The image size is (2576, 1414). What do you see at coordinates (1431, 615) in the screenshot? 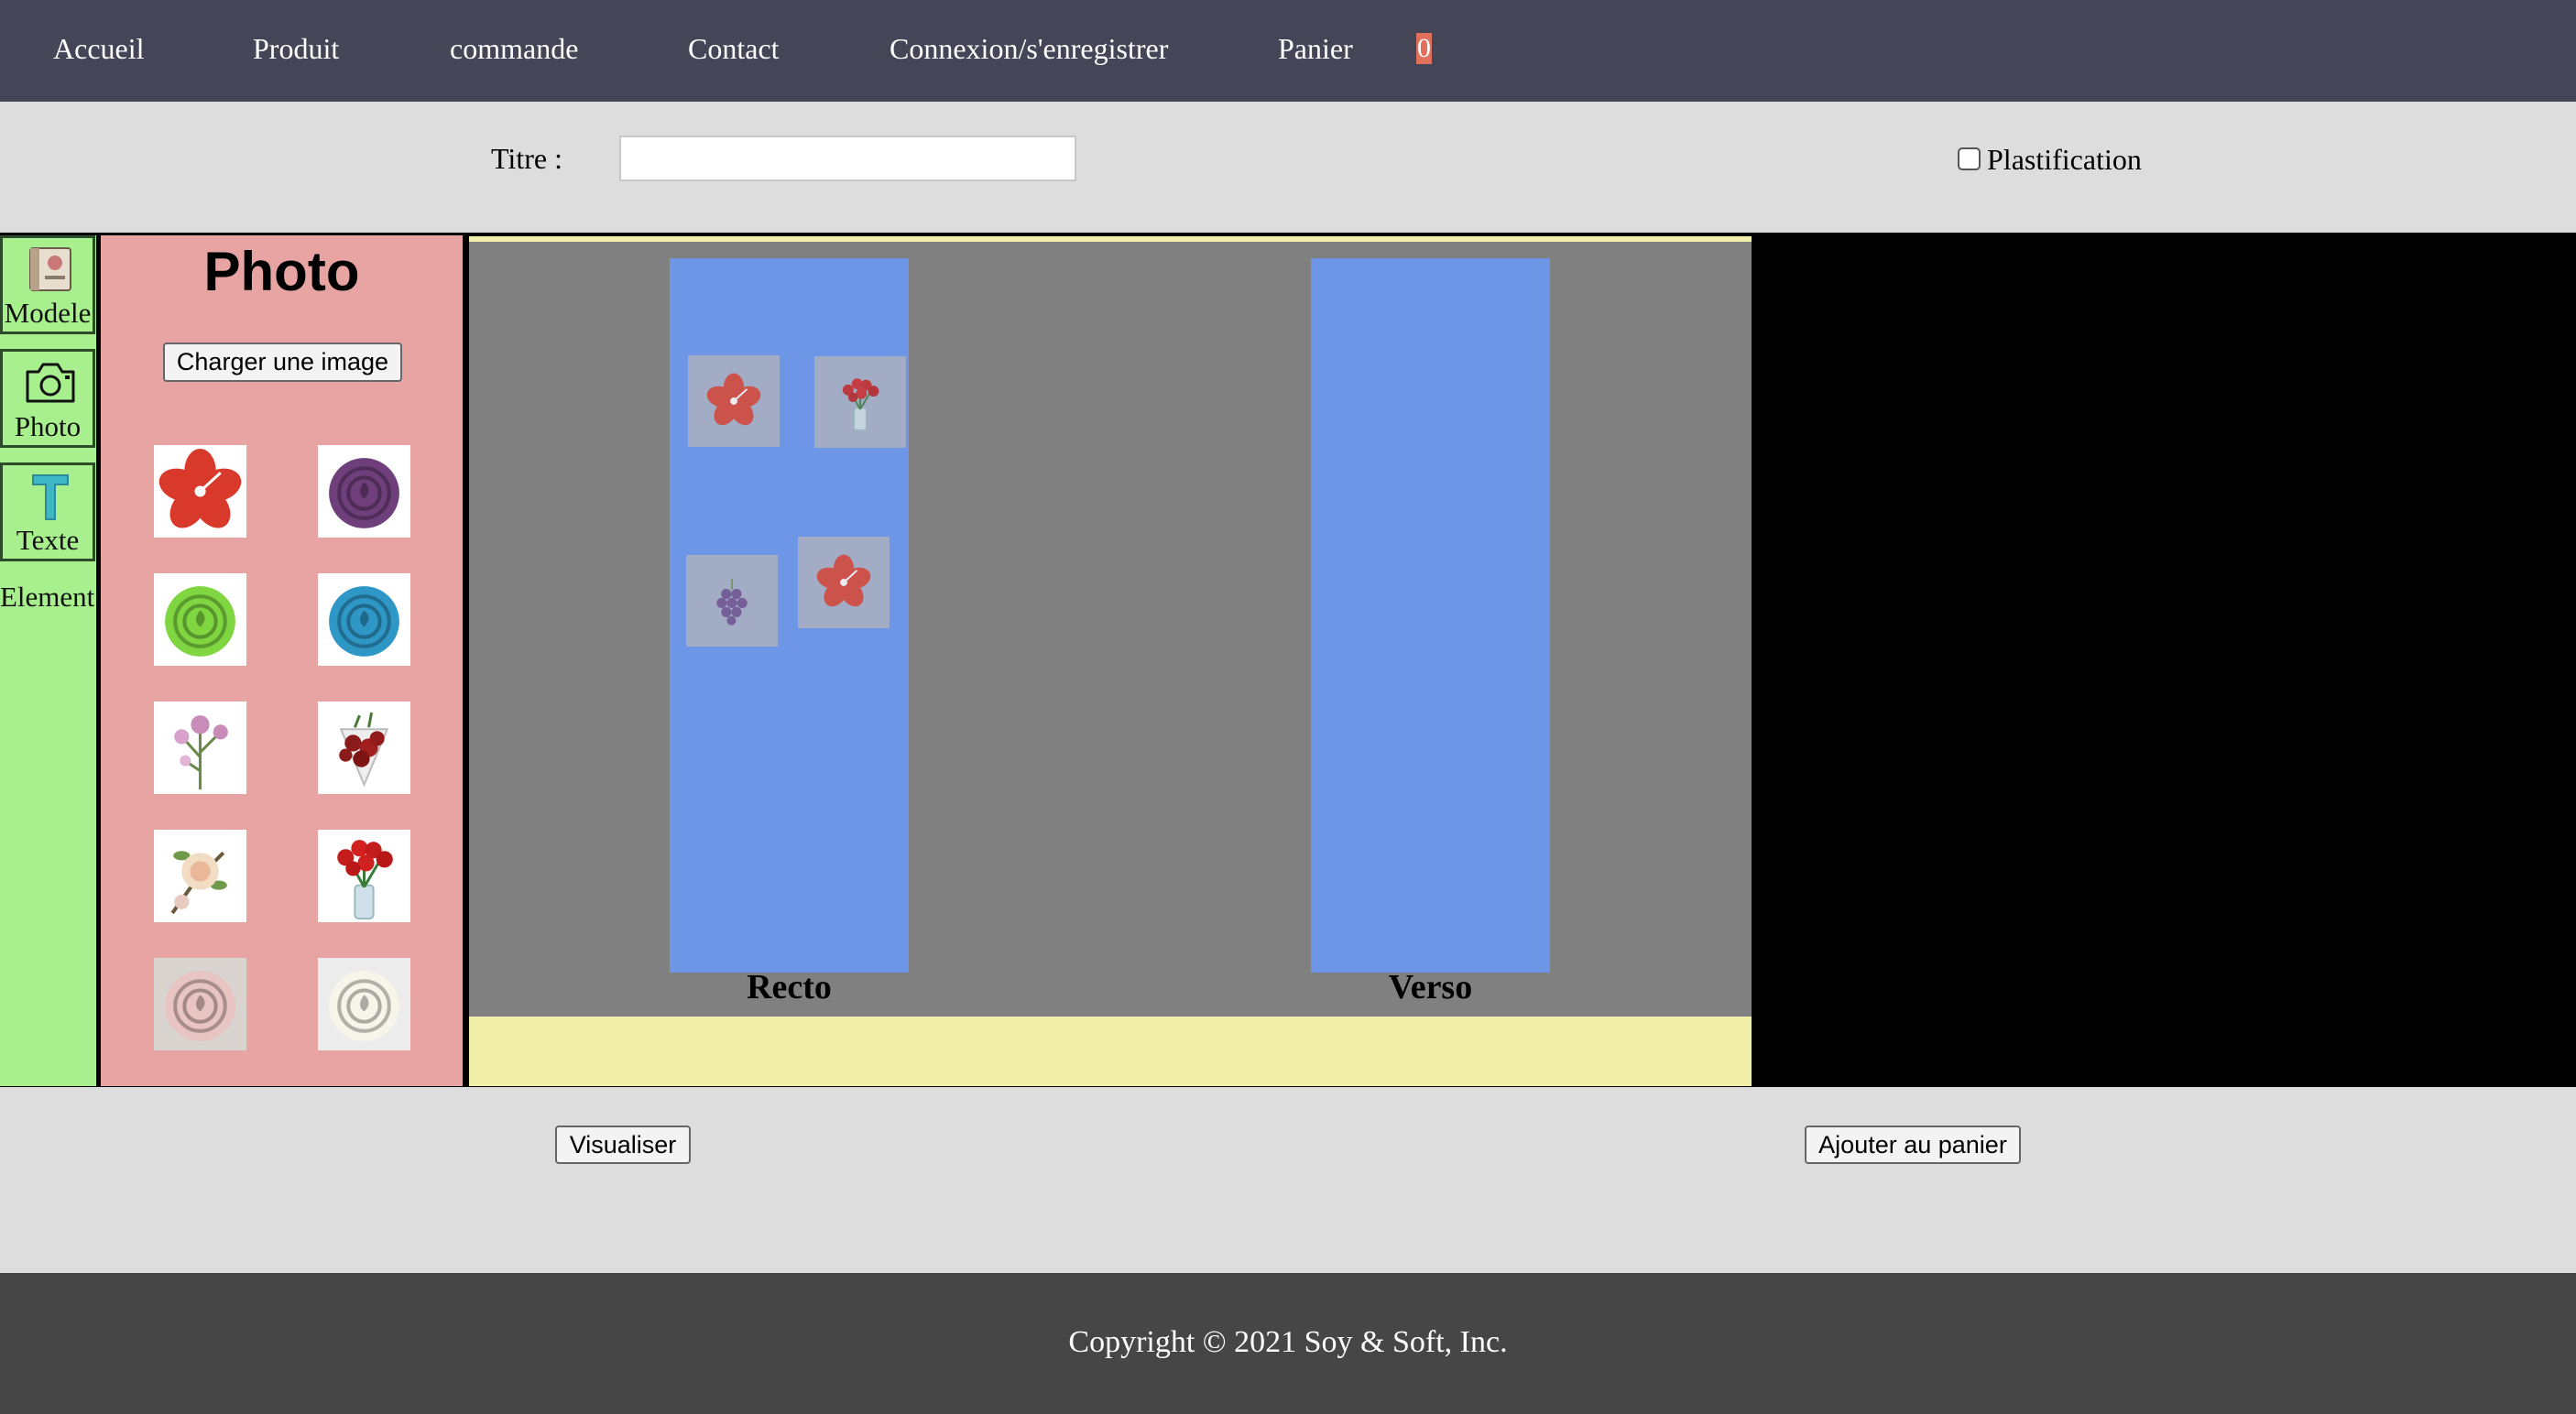
I see `verso-card` at bounding box center [1431, 615].